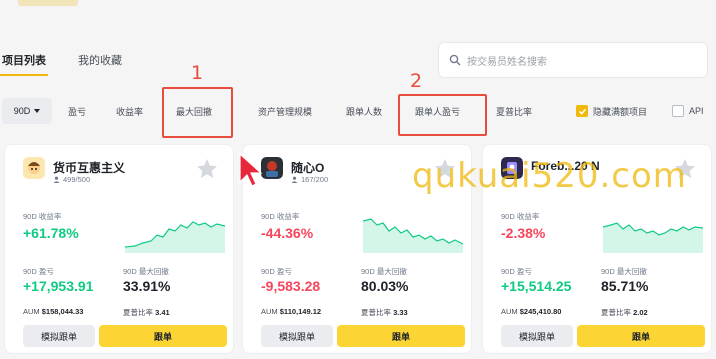  I want to click on trader-name: 随心O, so click(307, 167).